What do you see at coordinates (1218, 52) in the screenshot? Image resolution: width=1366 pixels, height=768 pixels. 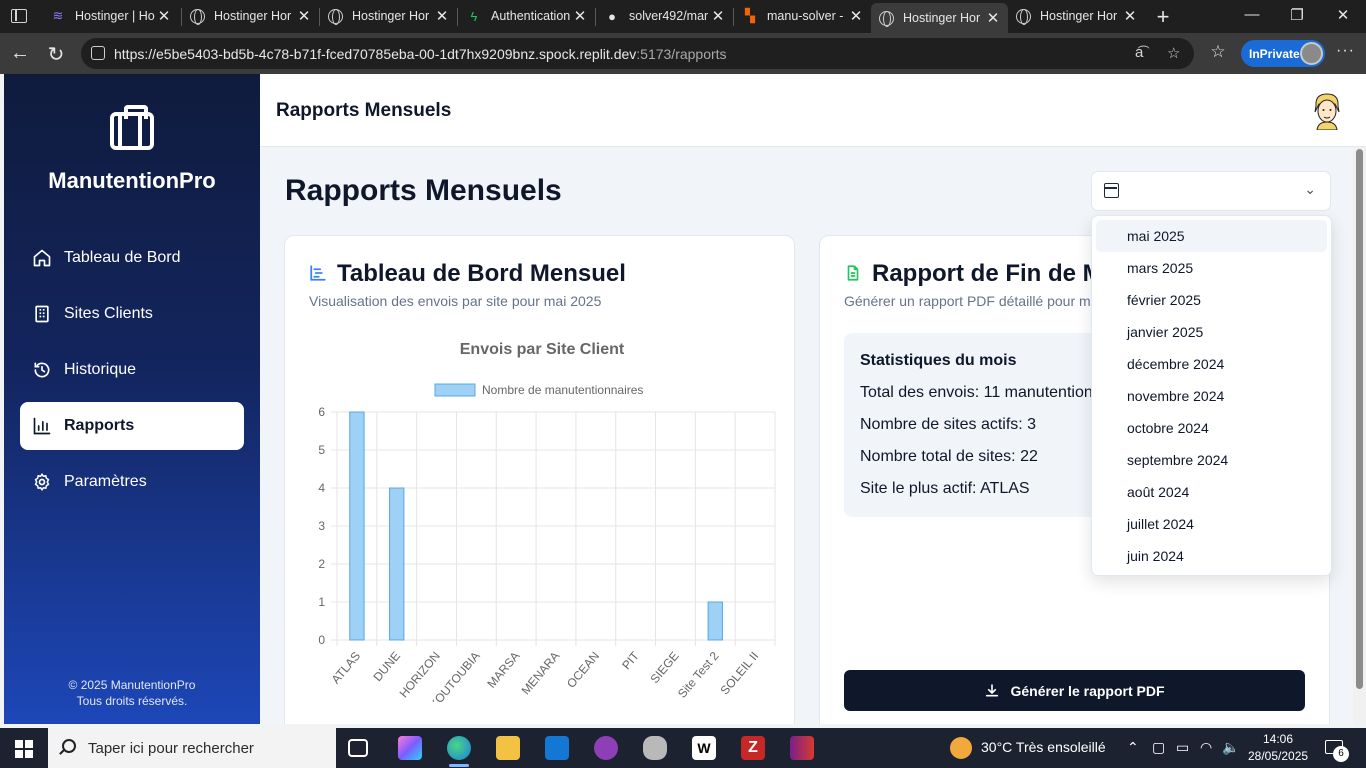 I see `favorites-icon: ☆` at bounding box center [1218, 52].